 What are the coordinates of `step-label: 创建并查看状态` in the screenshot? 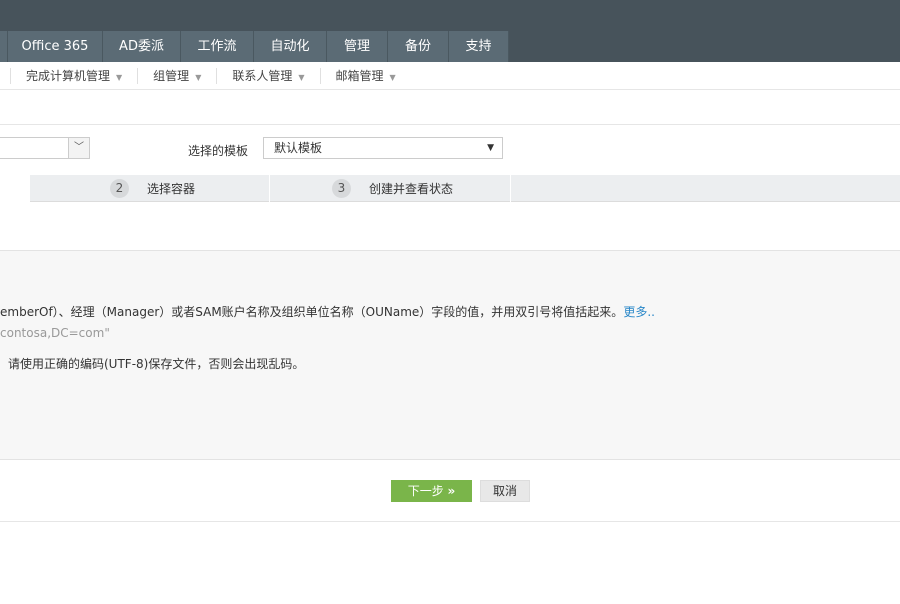 It's located at (411, 189).